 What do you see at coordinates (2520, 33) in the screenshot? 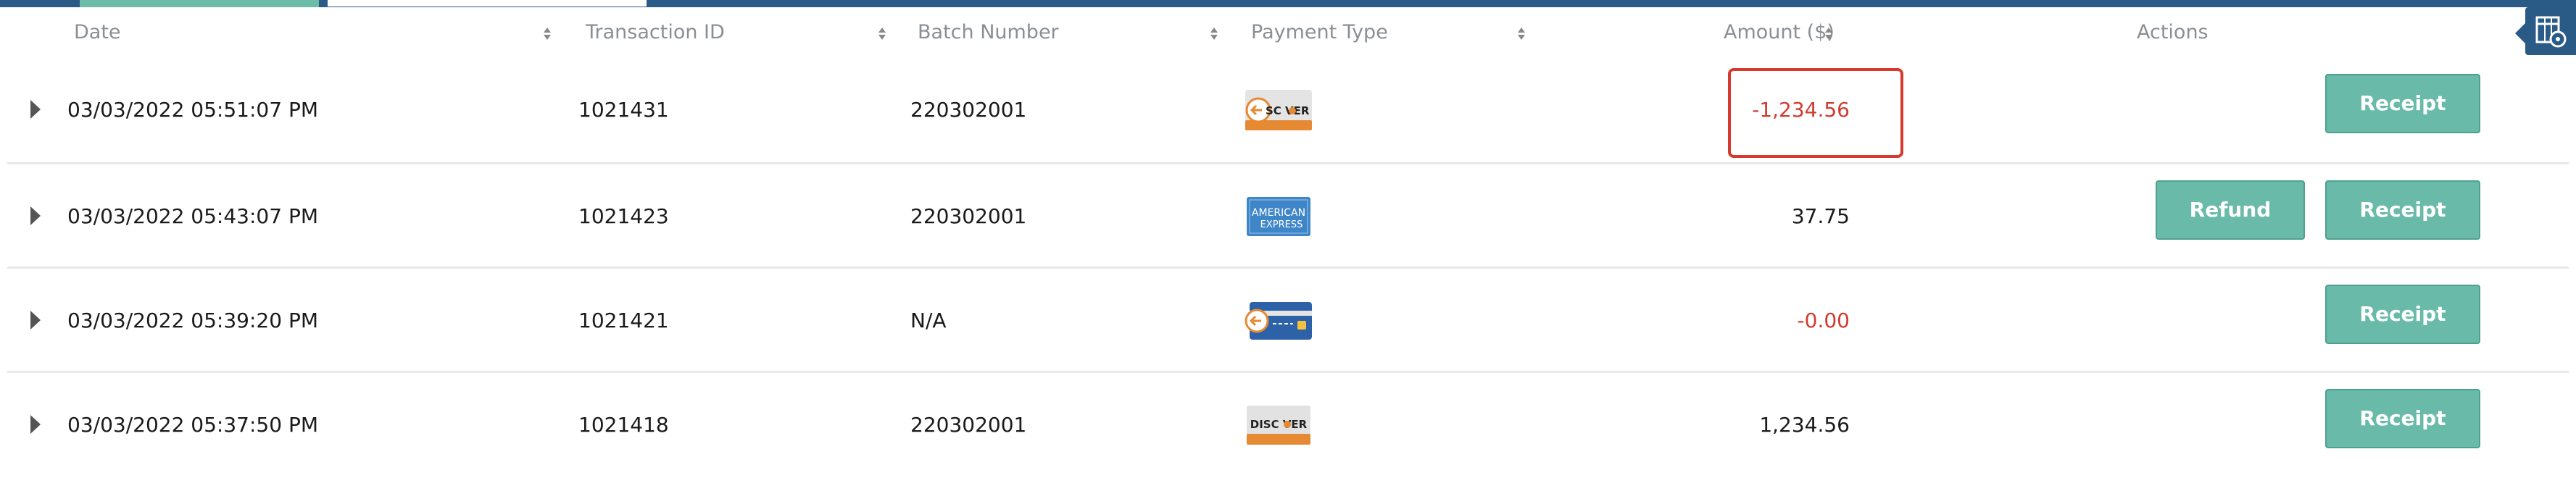
I see `column-settings-notch` at bounding box center [2520, 33].